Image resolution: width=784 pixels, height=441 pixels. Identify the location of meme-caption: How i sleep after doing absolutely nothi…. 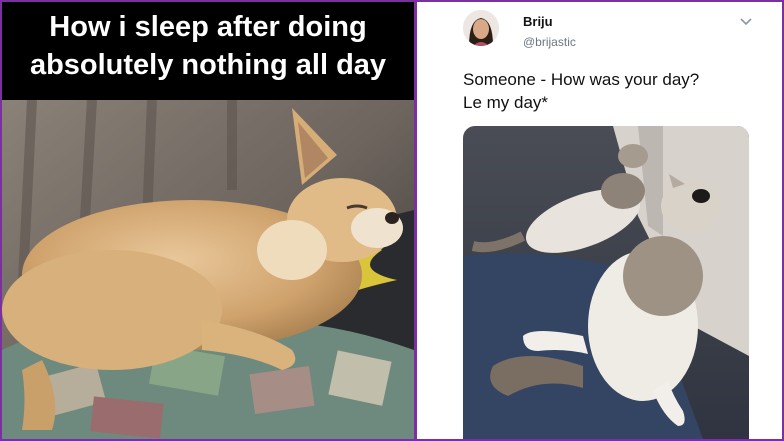
(208, 51).